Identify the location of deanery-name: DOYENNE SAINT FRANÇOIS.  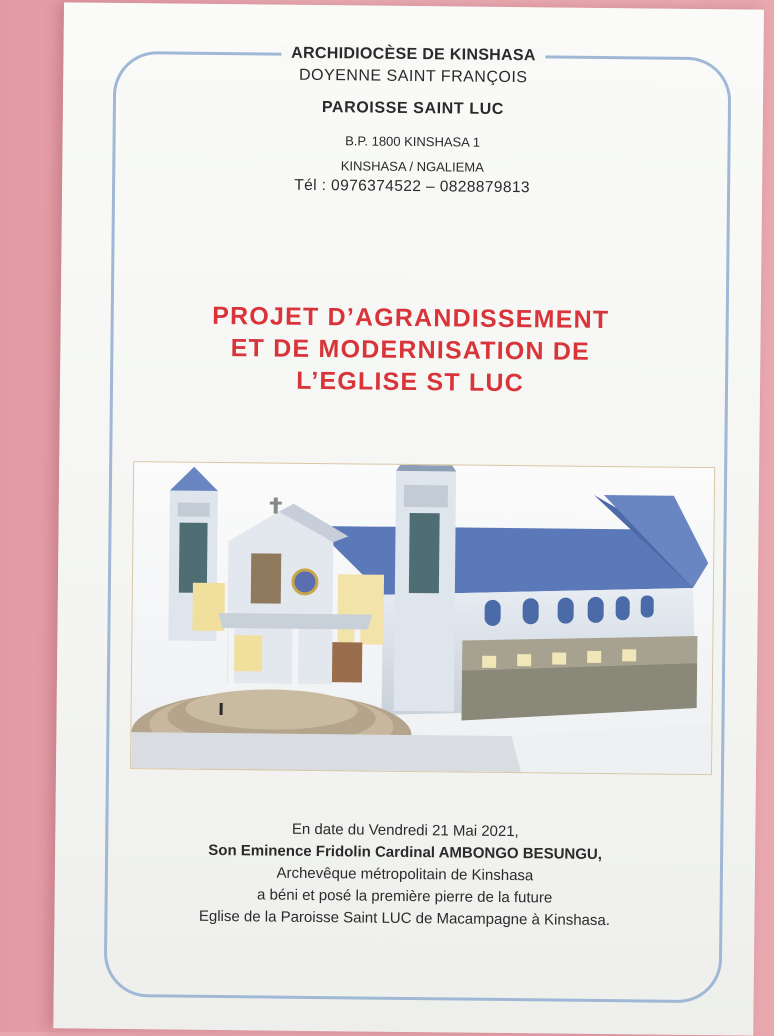
(413, 76).